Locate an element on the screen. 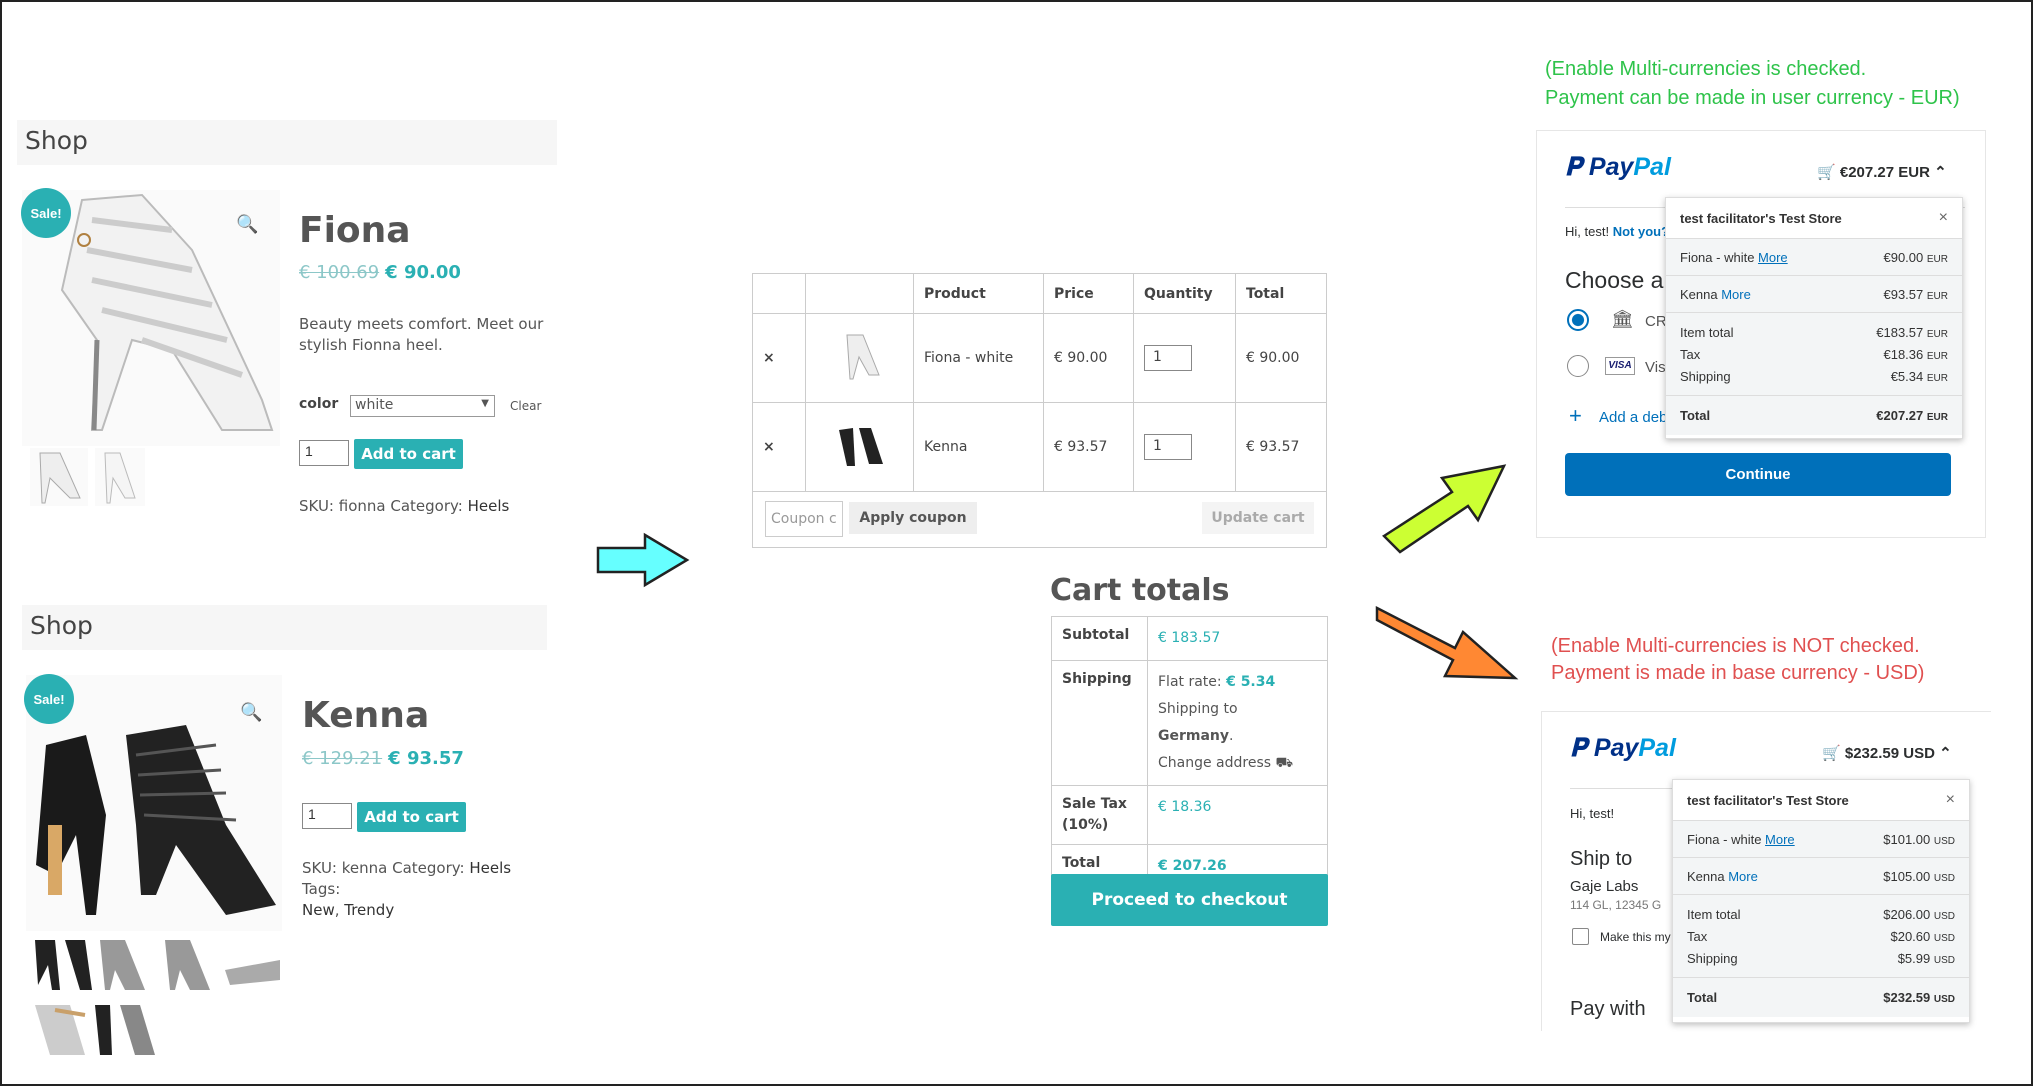 The width and height of the screenshot is (2033, 1086). sku-label: SKU: is located at coordinates (322, 868).